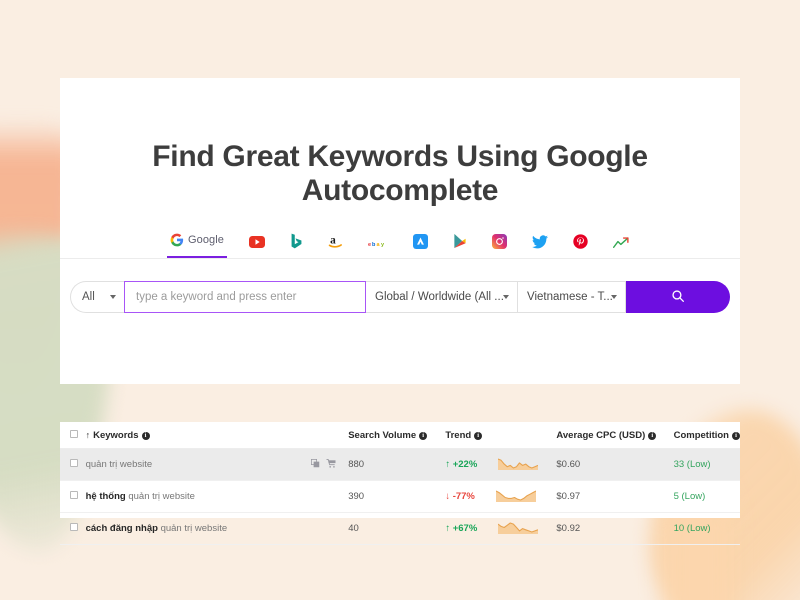 This screenshot has height=600, width=800. I want to click on competition-value: 5 (Low), so click(689, 496).